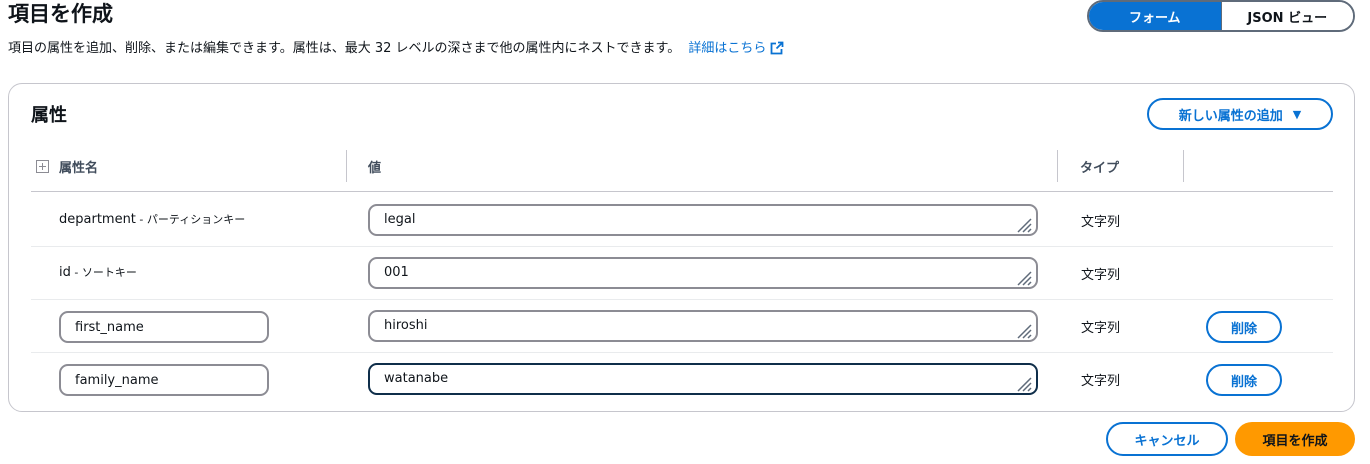  Describe the element at coordinates (97, 219) in the screenshot. I see `attribute-name: department` at that location.